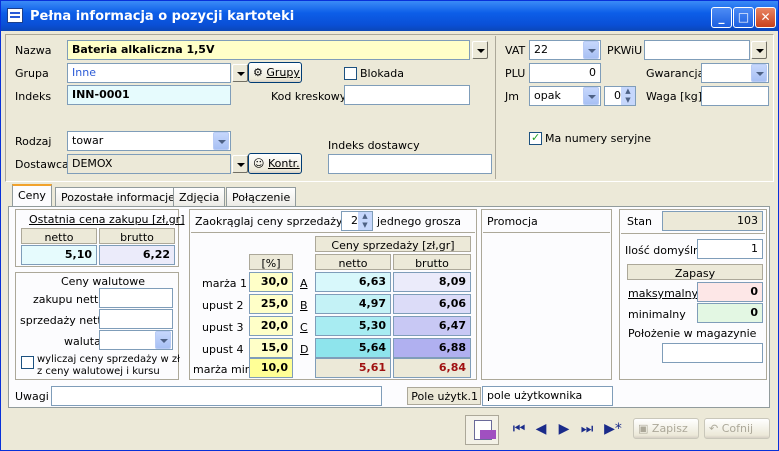 The height and width of the screenshot is (451, 779). Describe the element at coordinates (714, 428) in the screenshot. I see `undo-icon: ↶` at that location.